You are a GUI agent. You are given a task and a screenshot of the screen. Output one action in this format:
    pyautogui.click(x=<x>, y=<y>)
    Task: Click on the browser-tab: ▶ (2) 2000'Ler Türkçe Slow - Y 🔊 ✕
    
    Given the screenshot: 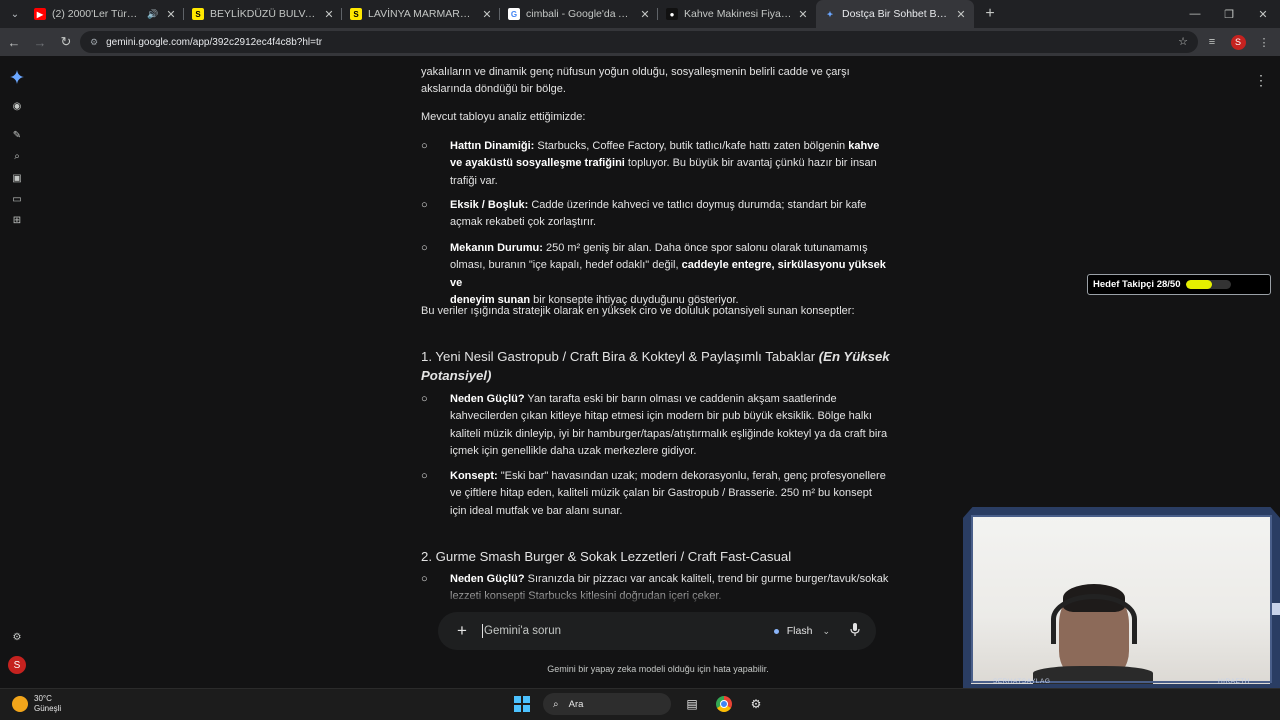 What is the action you would take?
    pyautogui.click(x=105, y=14)
    